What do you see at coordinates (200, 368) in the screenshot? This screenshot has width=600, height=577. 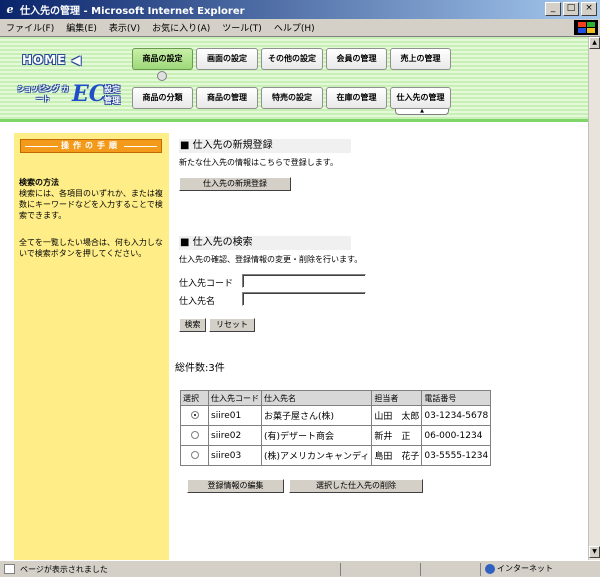 I see `result-count: 総件数:3件` at bounding box center [200, 368].